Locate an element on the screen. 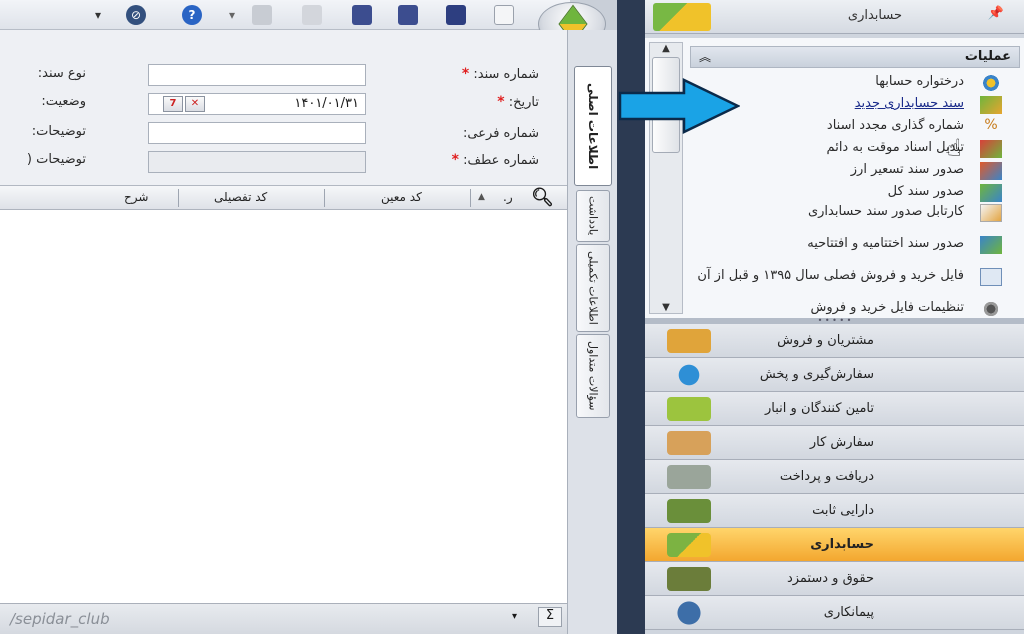 Image resolution: width=1024 pixels, height=634 pixels. grid-header: 🔍︎ ر. ▲ کد معین کد تفصیلی شرح is located at coordinates (283, 198).